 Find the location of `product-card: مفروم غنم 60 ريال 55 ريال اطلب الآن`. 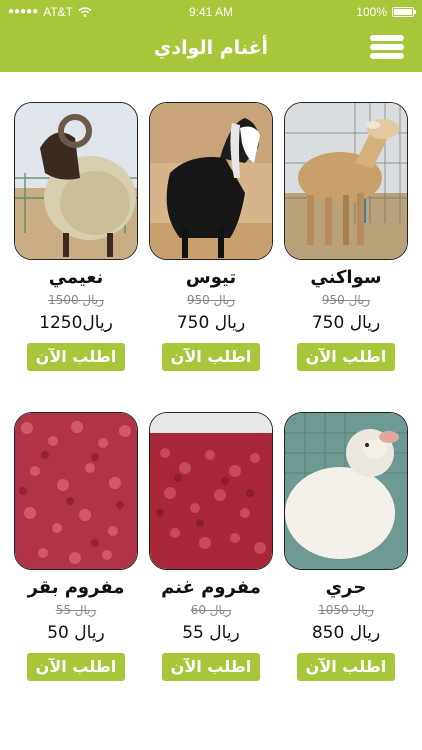

product-card: مفروم غنم 60 ريال 55 ريال اطلب الآن is located at coordinates (211, 546).